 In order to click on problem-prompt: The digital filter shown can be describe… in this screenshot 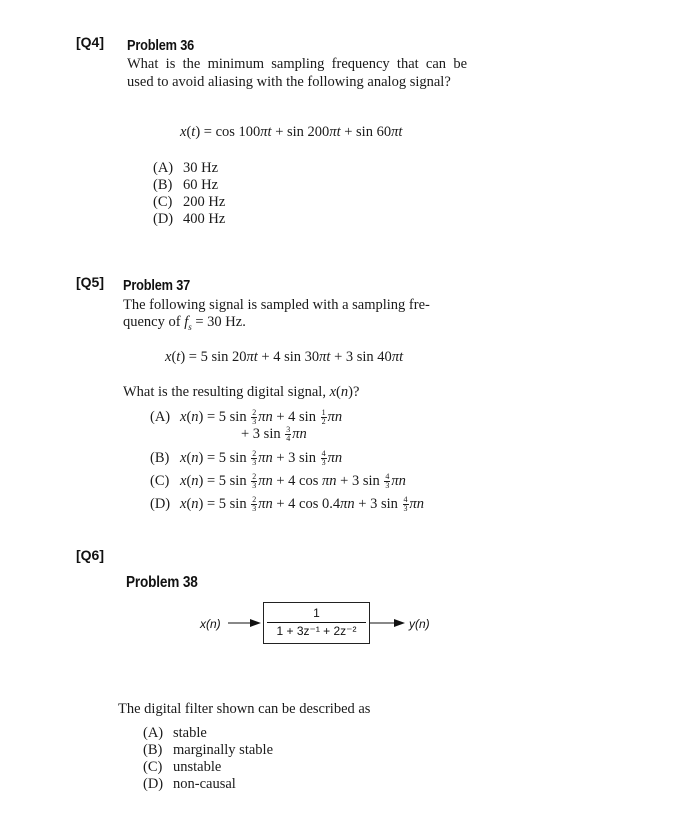, I will do `click(244, 709)`.